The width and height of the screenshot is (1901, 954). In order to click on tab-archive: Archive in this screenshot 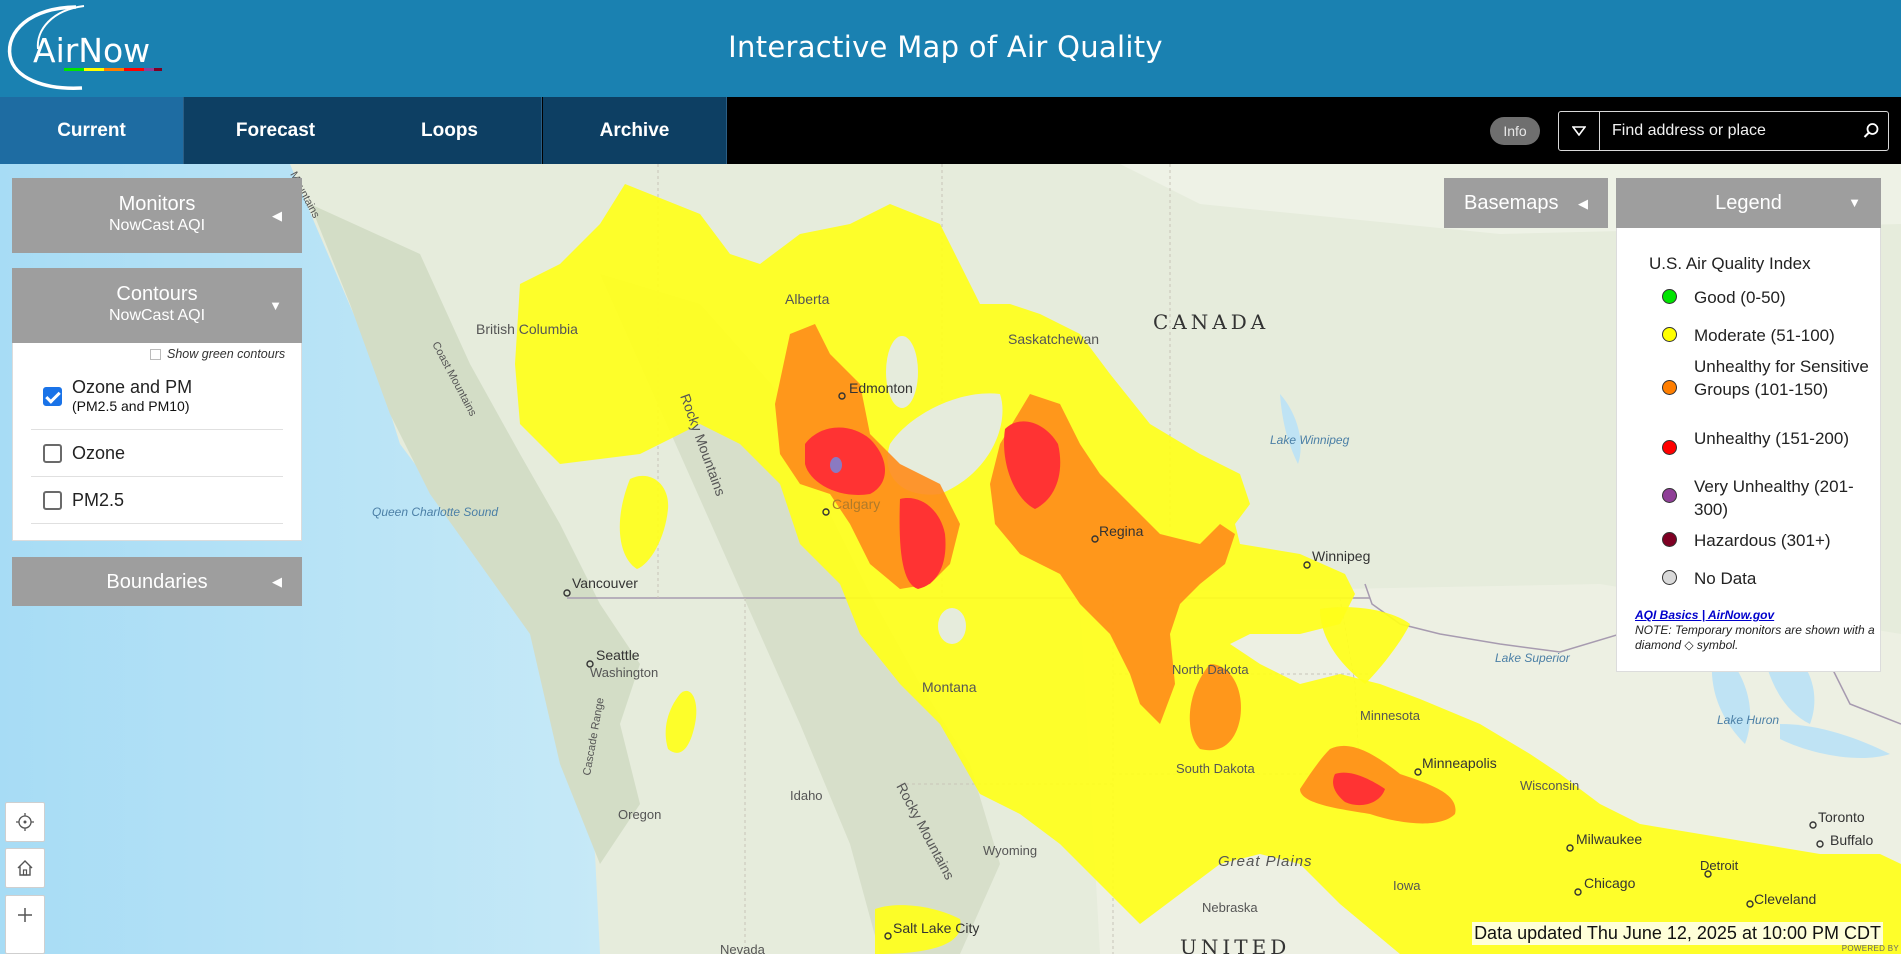, I will do `click(635, 130)`.